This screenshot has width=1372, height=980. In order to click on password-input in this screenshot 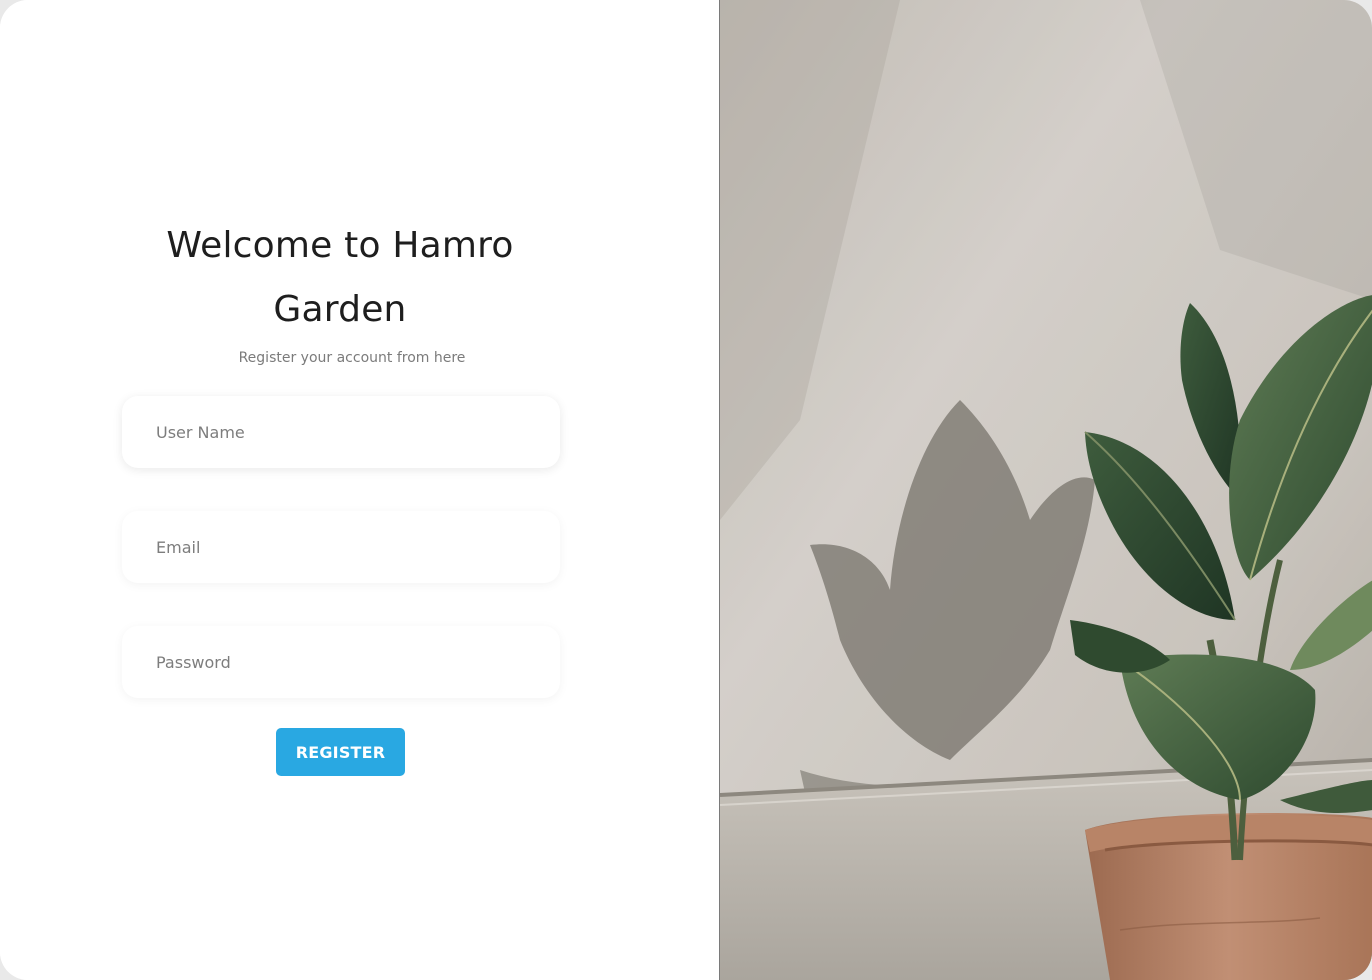, I will do `click(346, 662)`.